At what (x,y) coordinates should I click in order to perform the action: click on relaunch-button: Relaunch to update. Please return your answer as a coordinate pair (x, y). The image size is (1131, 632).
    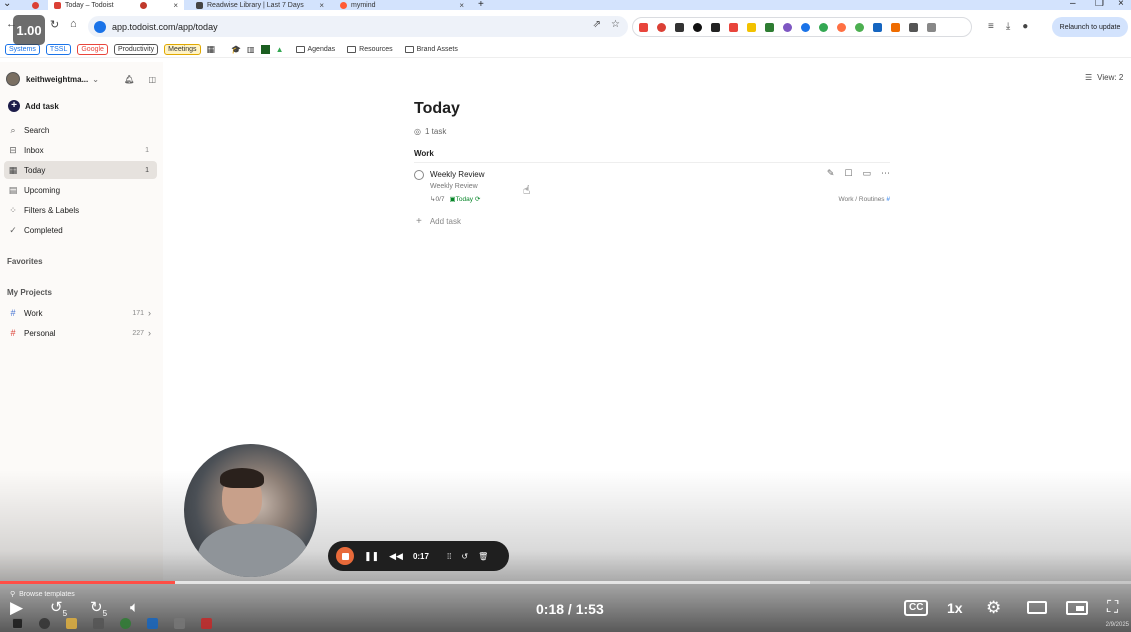
    Looking at the image, I should click on (1090, 27).